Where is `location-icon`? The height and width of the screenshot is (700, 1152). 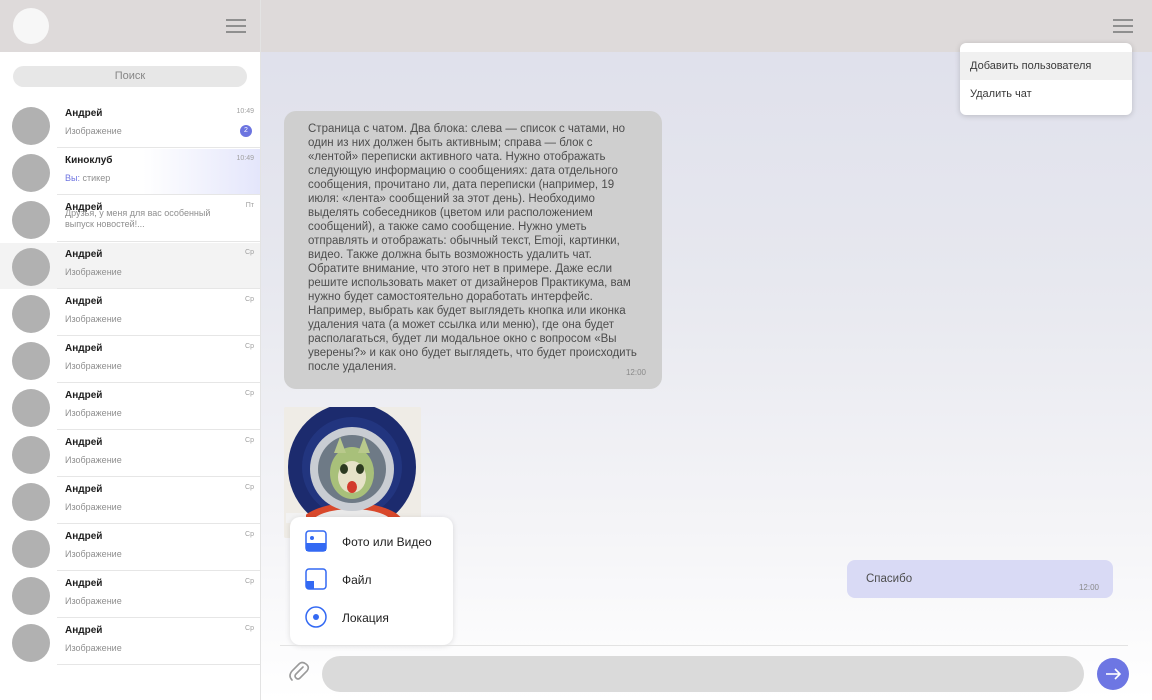
location-icon is located at coordinates (316, 617).